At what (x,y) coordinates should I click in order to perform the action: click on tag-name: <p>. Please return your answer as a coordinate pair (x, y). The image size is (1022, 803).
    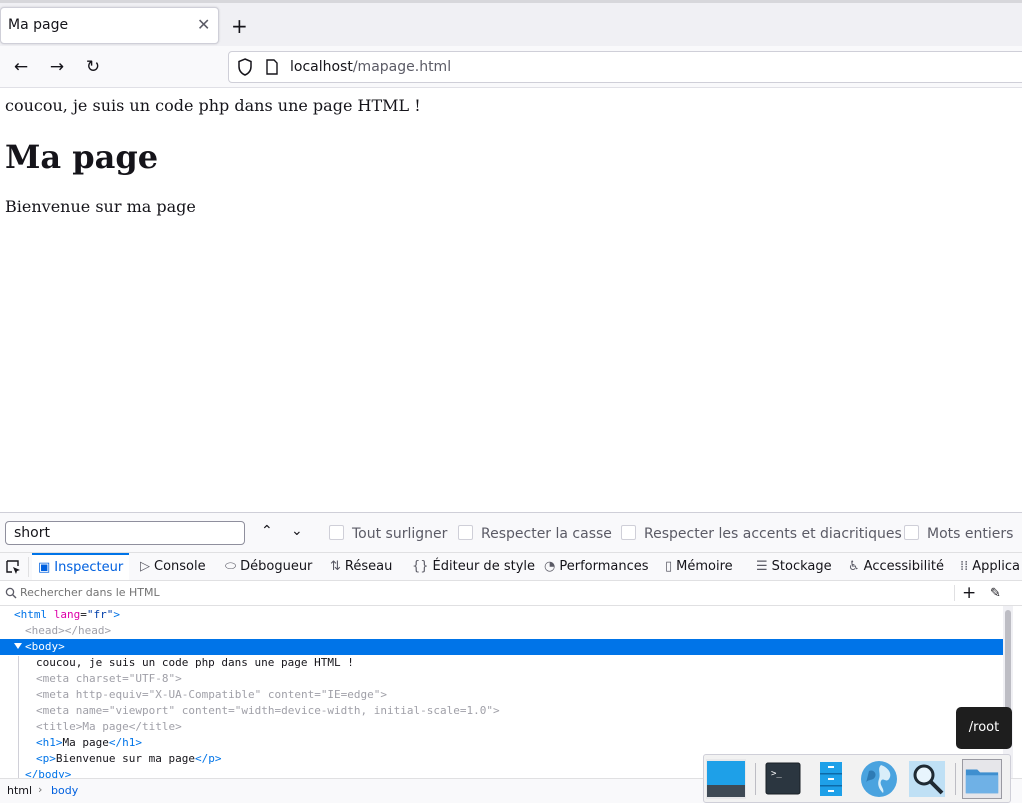
    Looking at the image, I should click on (46, 758).